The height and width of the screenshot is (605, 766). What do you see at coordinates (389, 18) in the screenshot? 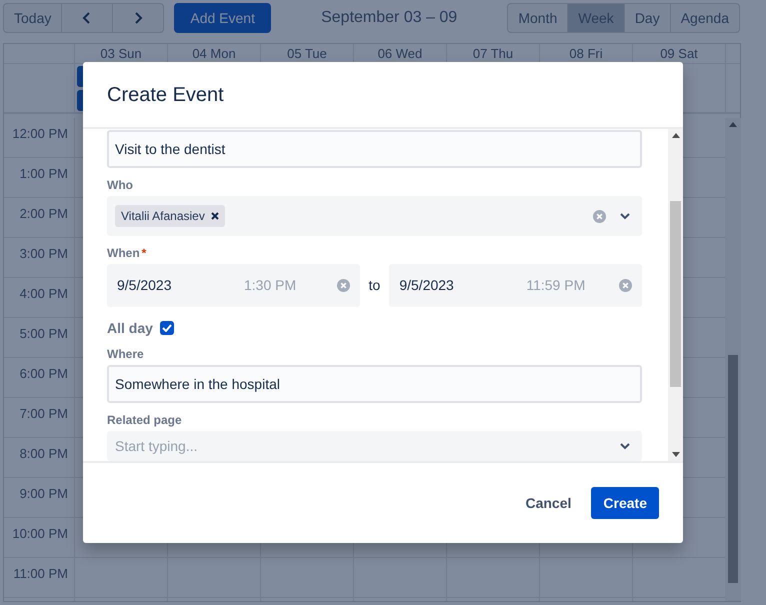
I see `calendar-title: September 03 – 09` at bounding box center [389, 18].